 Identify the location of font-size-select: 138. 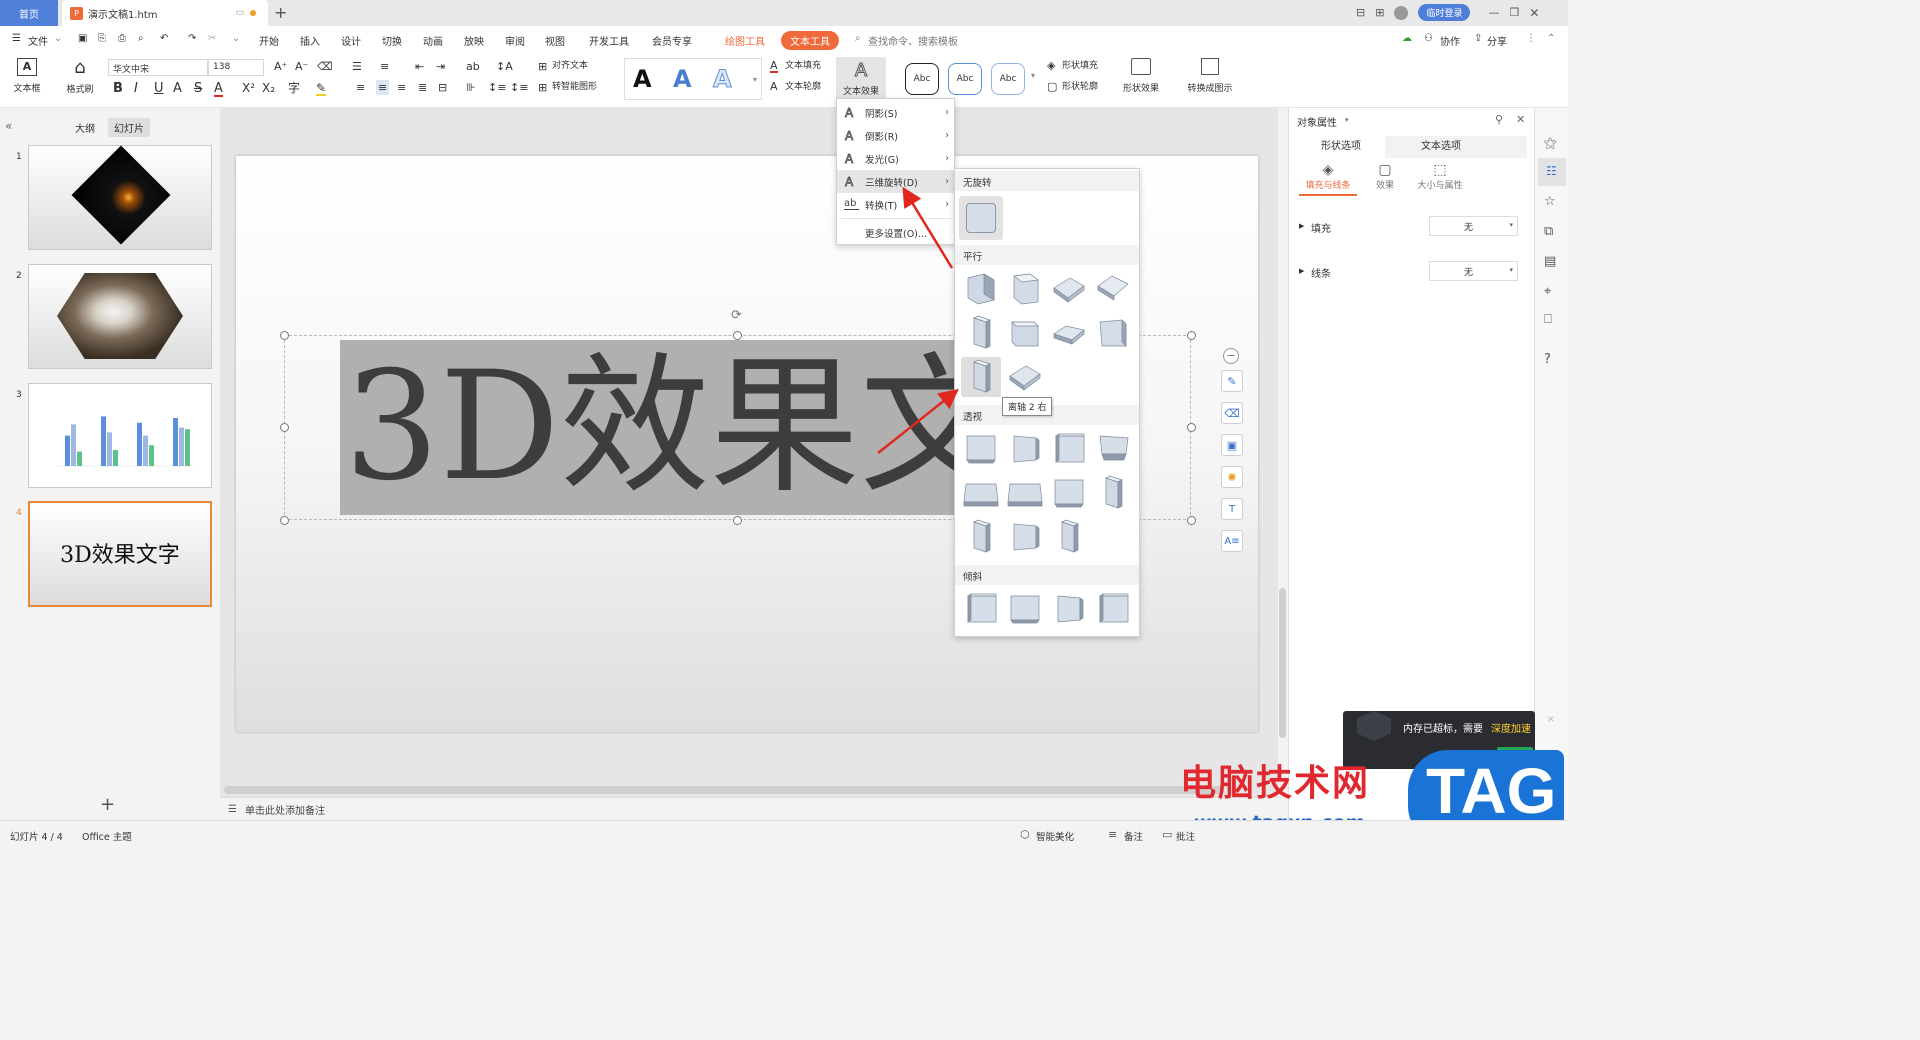
(236, 67).